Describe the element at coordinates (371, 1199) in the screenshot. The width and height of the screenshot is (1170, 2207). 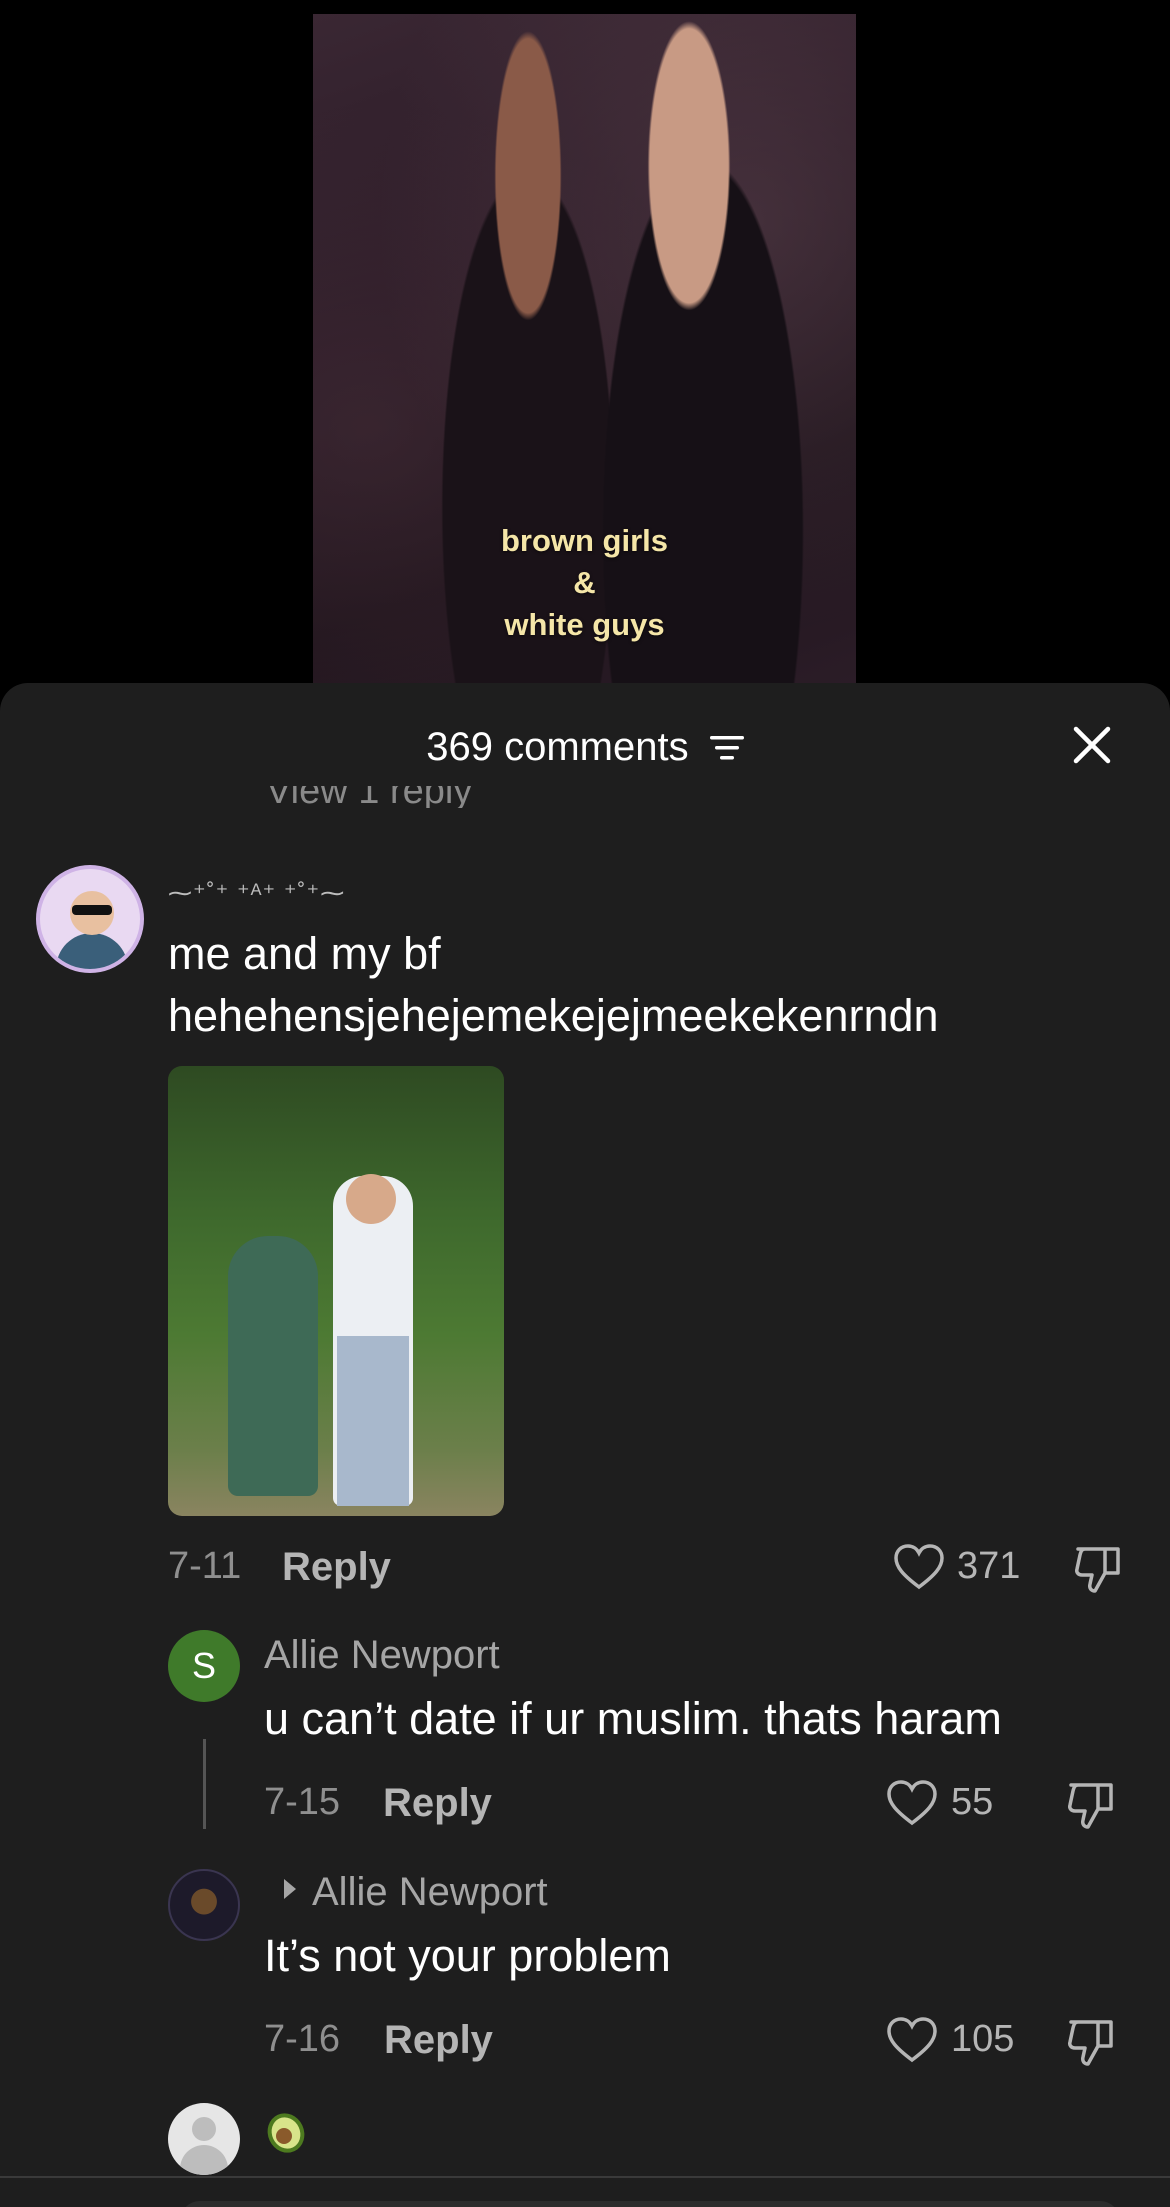
I see `photo-head` at that location.